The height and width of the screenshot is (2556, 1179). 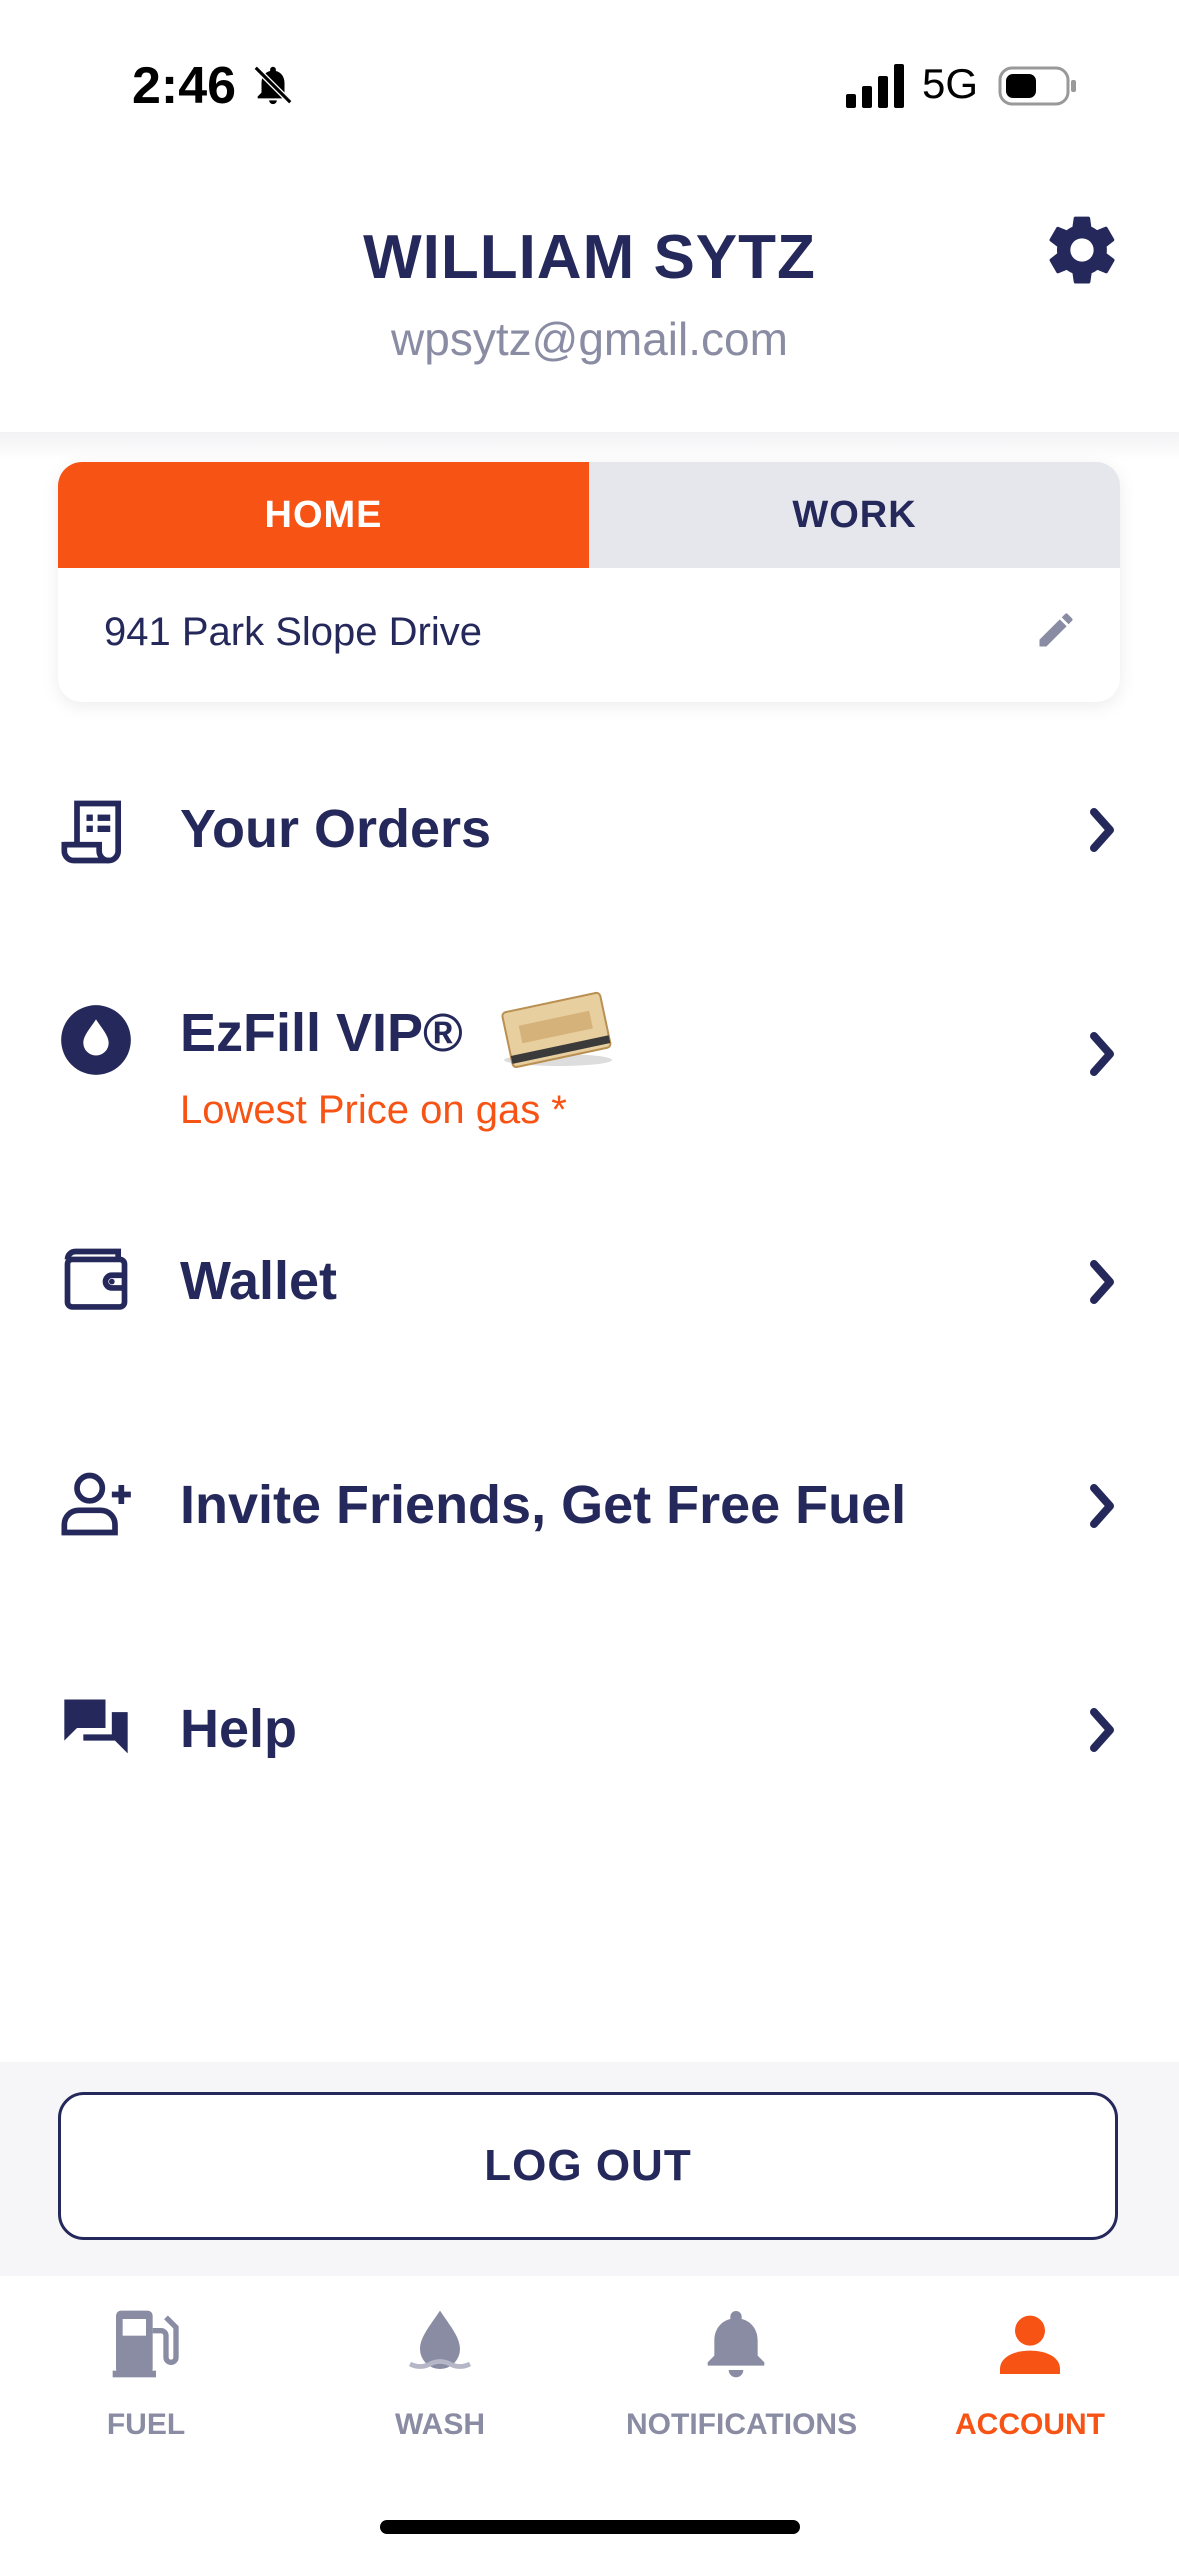 I want to click on menu-label-invite: Invite Friends, Get Free Fuel, so click(x=543, y=1505).